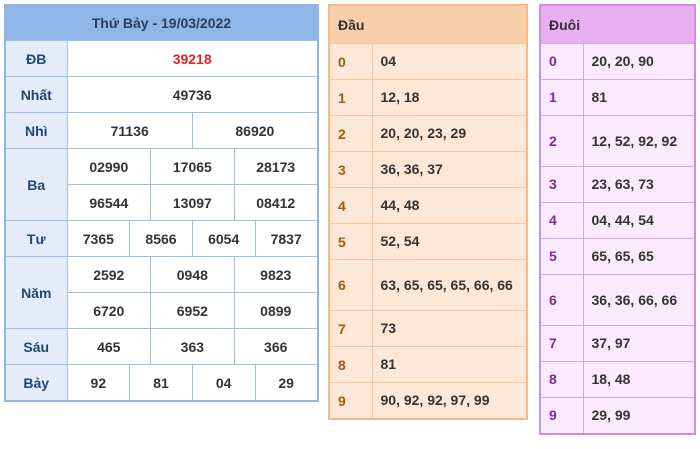  What do you see at coordinates (36, 184) in the screenshot?
I see `prize-label-ba: Ba` at bounding box center [36, 184].